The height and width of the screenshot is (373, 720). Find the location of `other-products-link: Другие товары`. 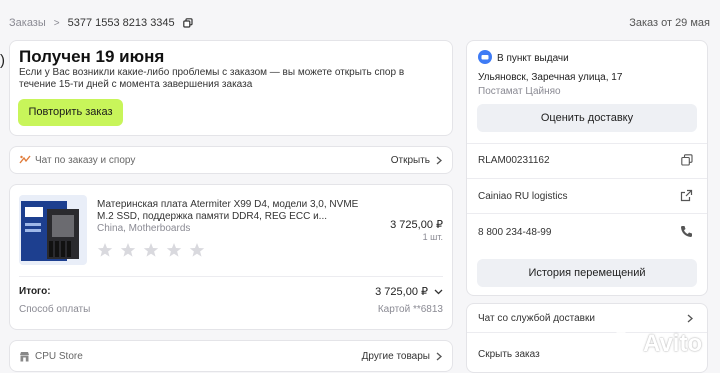

other-products-link: Другие товары is located at coordinates (396, 356).